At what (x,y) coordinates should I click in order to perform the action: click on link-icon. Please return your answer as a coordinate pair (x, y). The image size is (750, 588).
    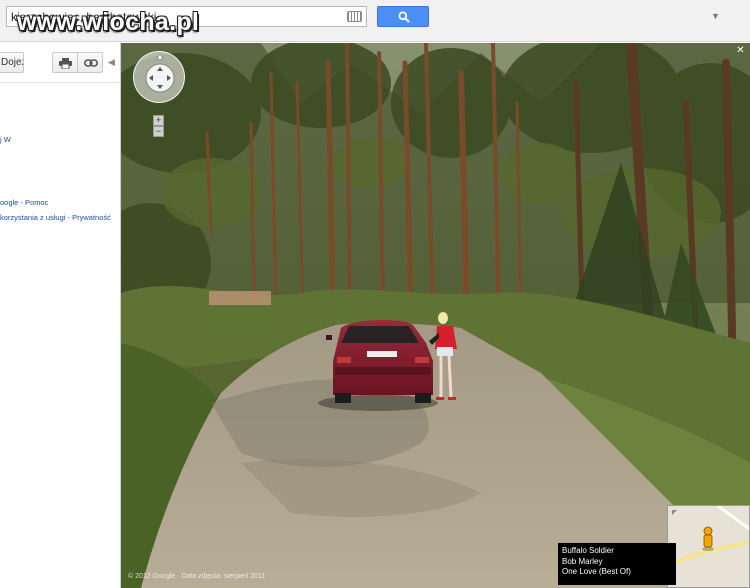
    Looking at the image, I should click on (91, 63).